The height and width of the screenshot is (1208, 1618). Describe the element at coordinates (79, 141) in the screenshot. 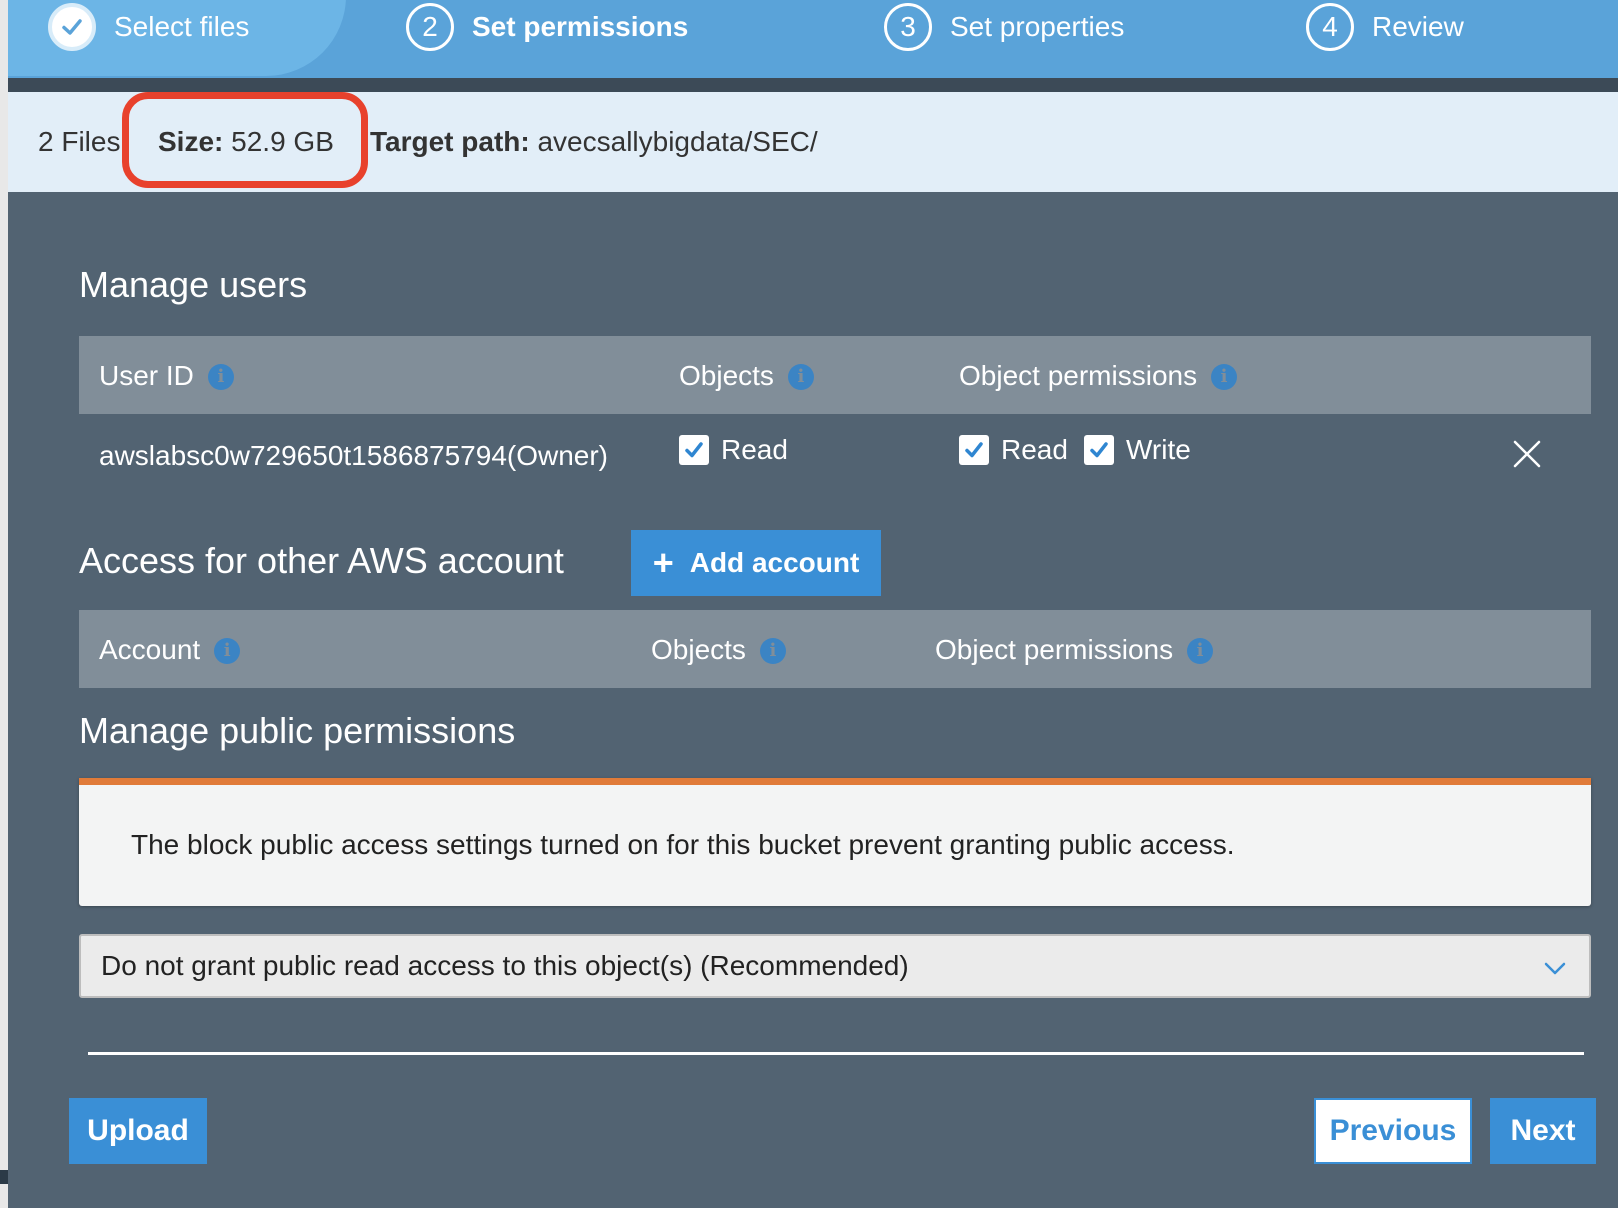

I see `file-count: 2 Files` at that location.